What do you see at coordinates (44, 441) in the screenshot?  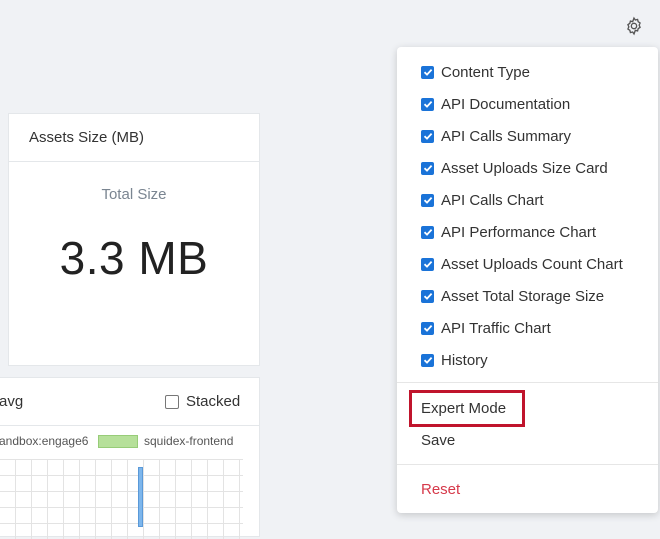 I see `legend-item-left: andbox:engage6` at bounding box center [44, 441].